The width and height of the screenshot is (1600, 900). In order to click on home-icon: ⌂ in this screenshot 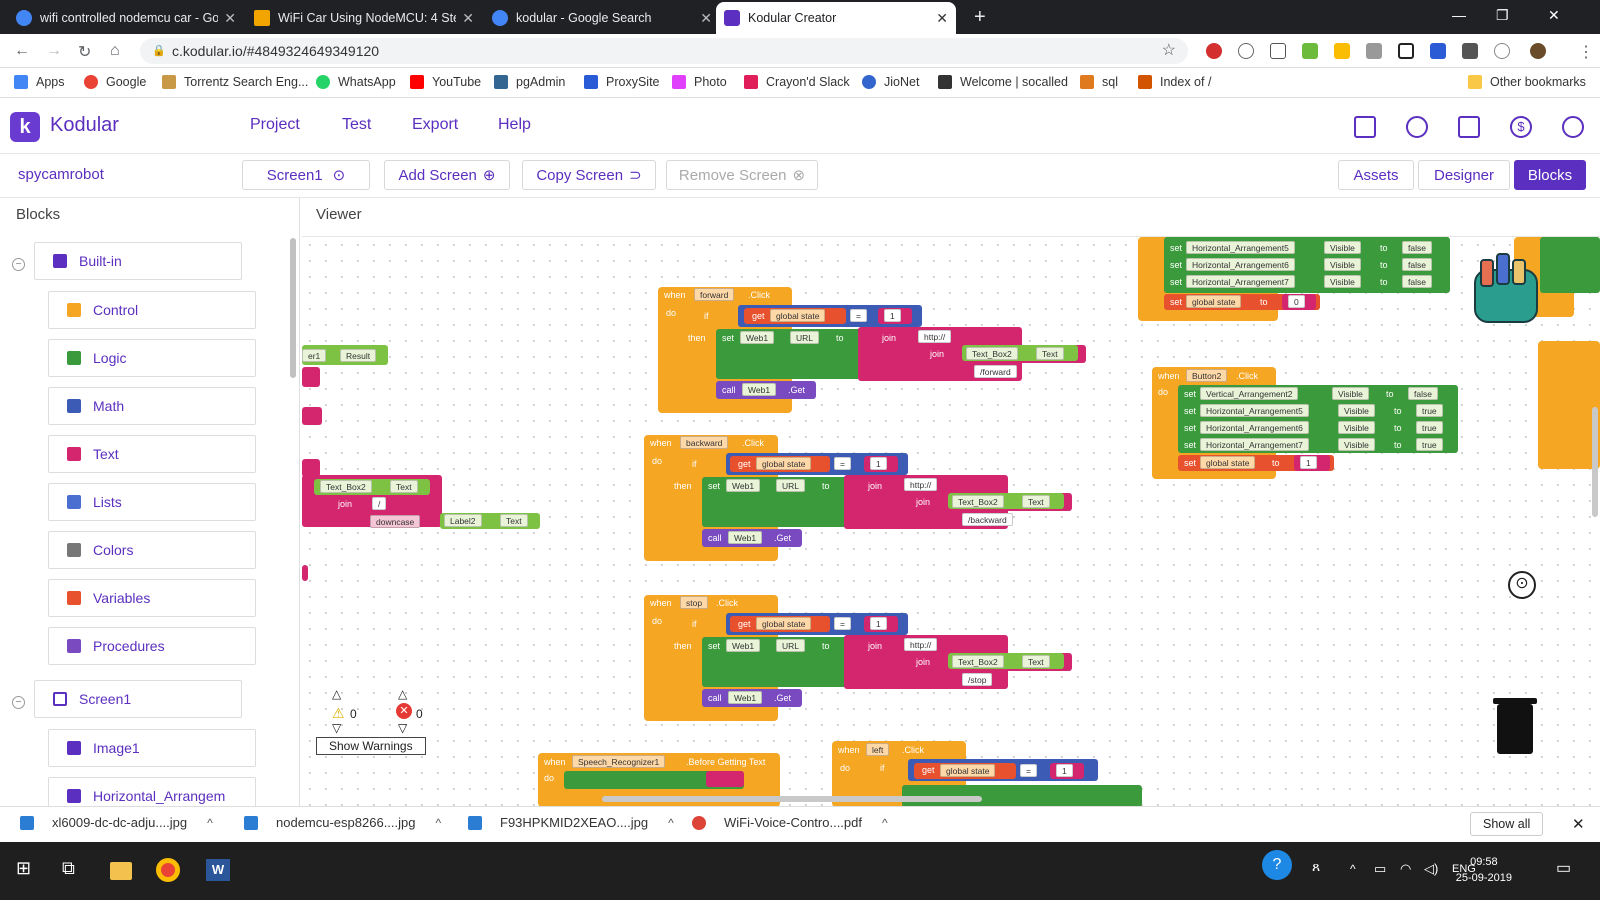, I will do `click(115, 51)`.